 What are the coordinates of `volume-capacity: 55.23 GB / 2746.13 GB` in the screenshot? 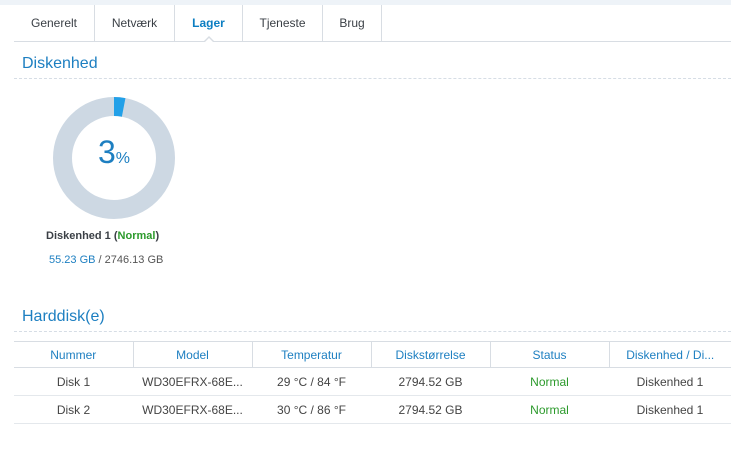 It's located at (106, 260).